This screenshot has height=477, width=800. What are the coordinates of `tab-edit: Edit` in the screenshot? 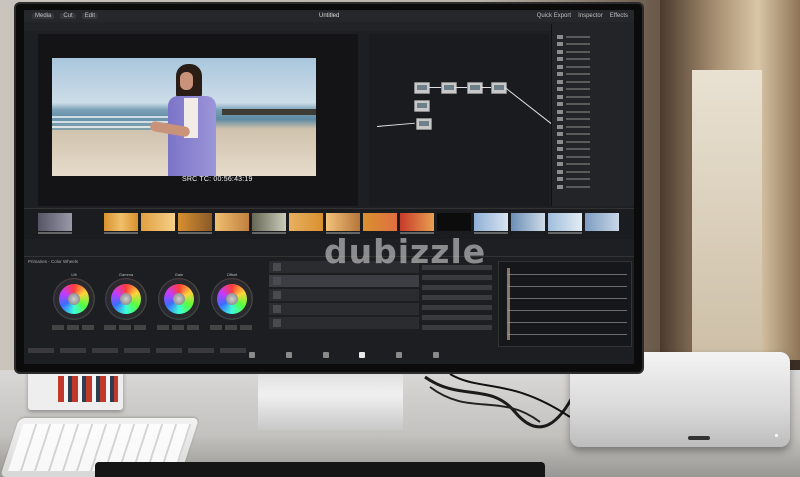 It's located at (90, 16).